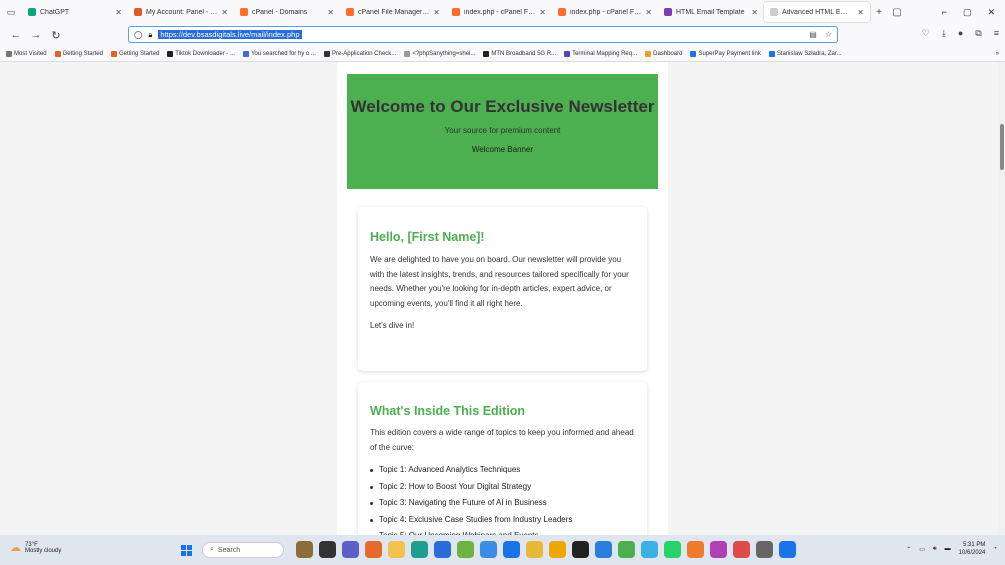 The image size is (1005, 565). What do you see at coordinates (134, 53) in the screenshot?
I see `bookmark-2: Getting Started` at bounding box center [134, 53].